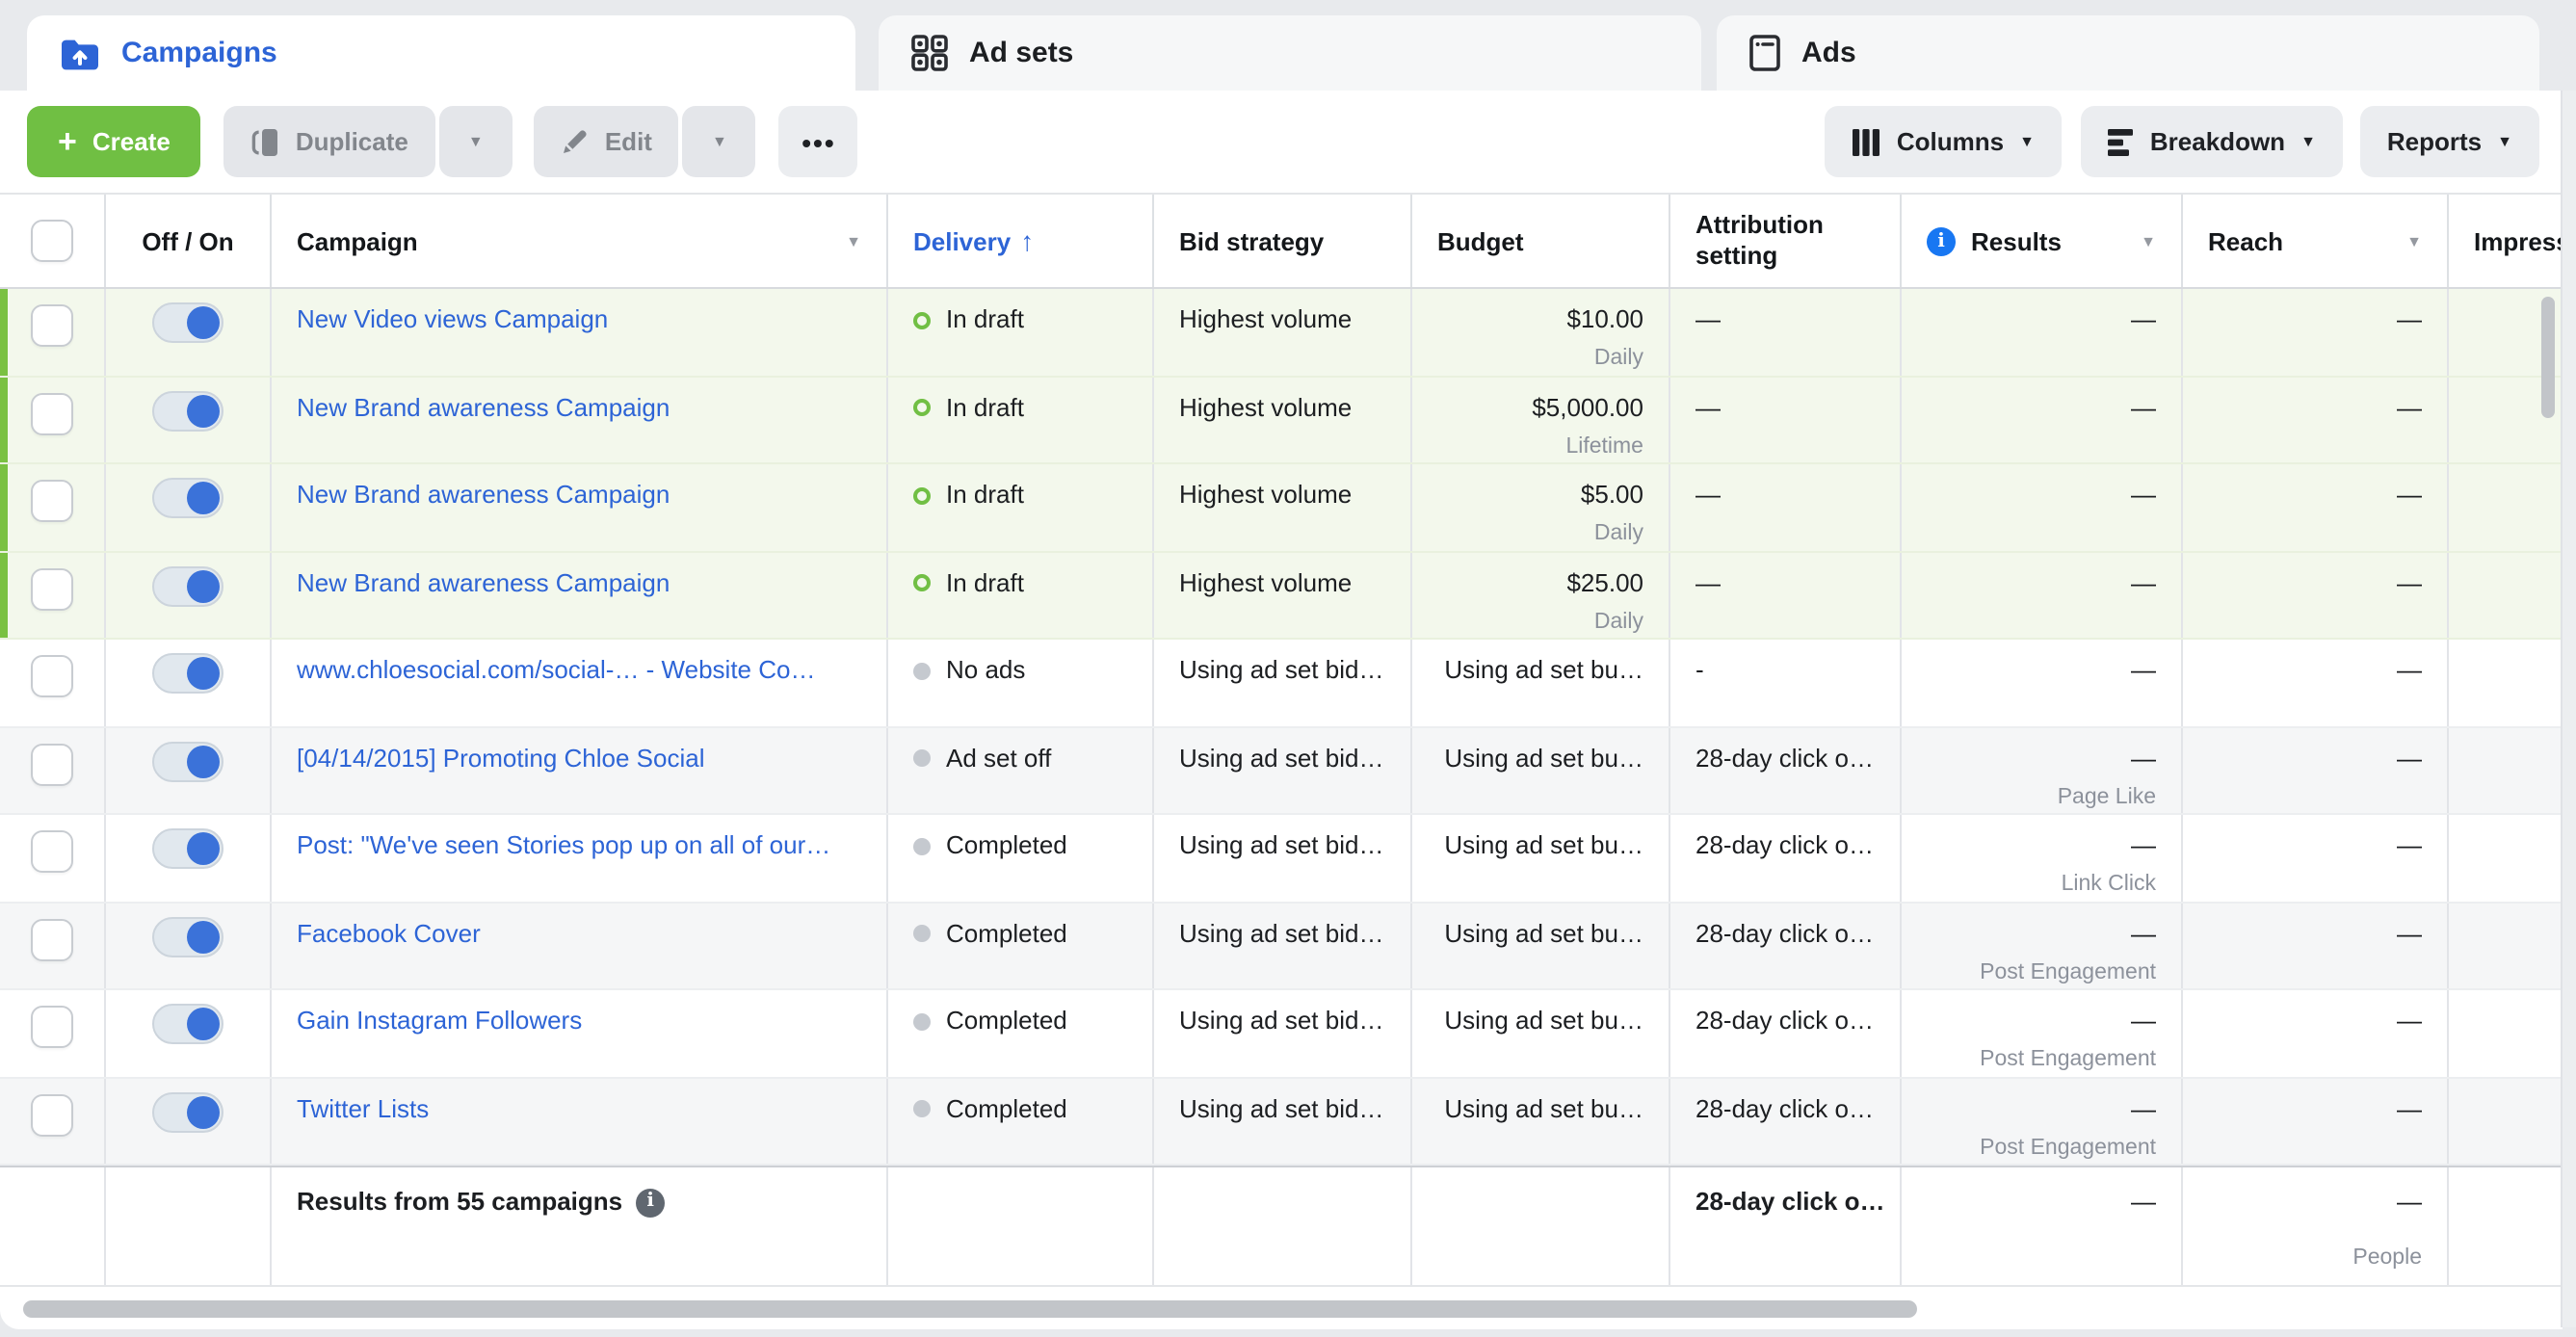  What do you see at coordinates (363, 1107) in the screenshot?
I see `campaign-link: Twitter Lists` at bounding box center [363, 1107].